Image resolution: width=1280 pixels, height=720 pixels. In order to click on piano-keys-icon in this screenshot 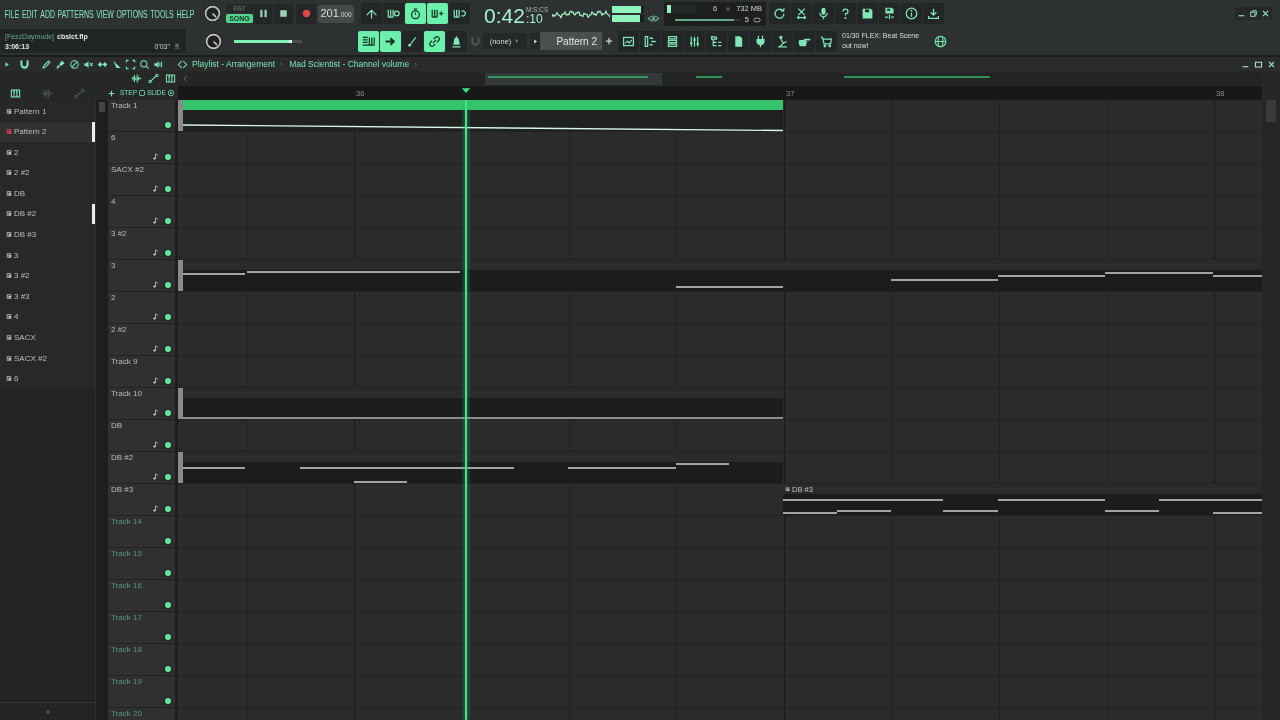, I will do `click(170, 78)`.